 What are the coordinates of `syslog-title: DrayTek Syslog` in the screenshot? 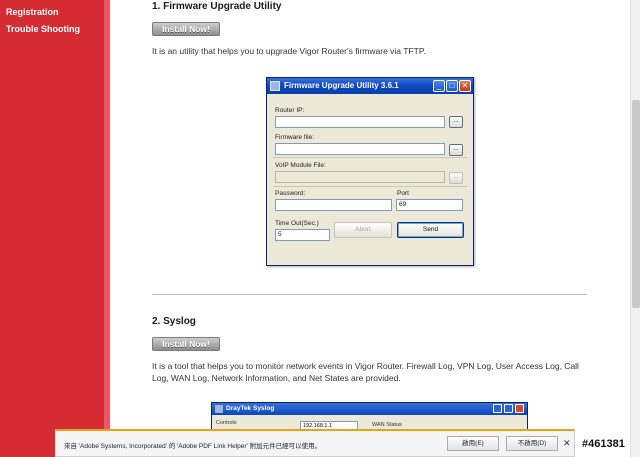 It's located at (250, 408).